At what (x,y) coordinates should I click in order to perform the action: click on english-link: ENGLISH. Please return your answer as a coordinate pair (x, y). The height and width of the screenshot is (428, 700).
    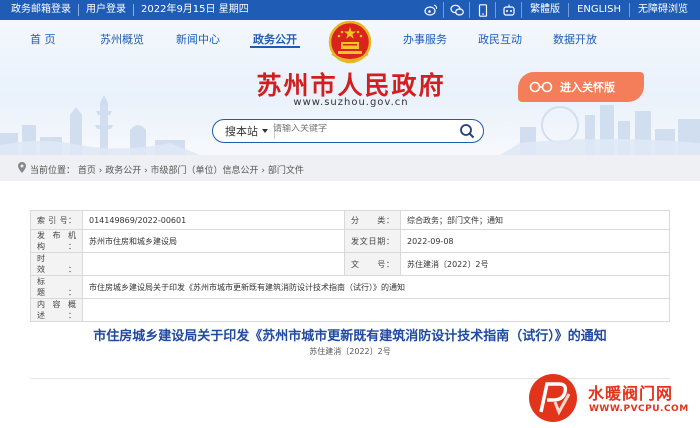
    Looking at the image, I should click on (599, 10).